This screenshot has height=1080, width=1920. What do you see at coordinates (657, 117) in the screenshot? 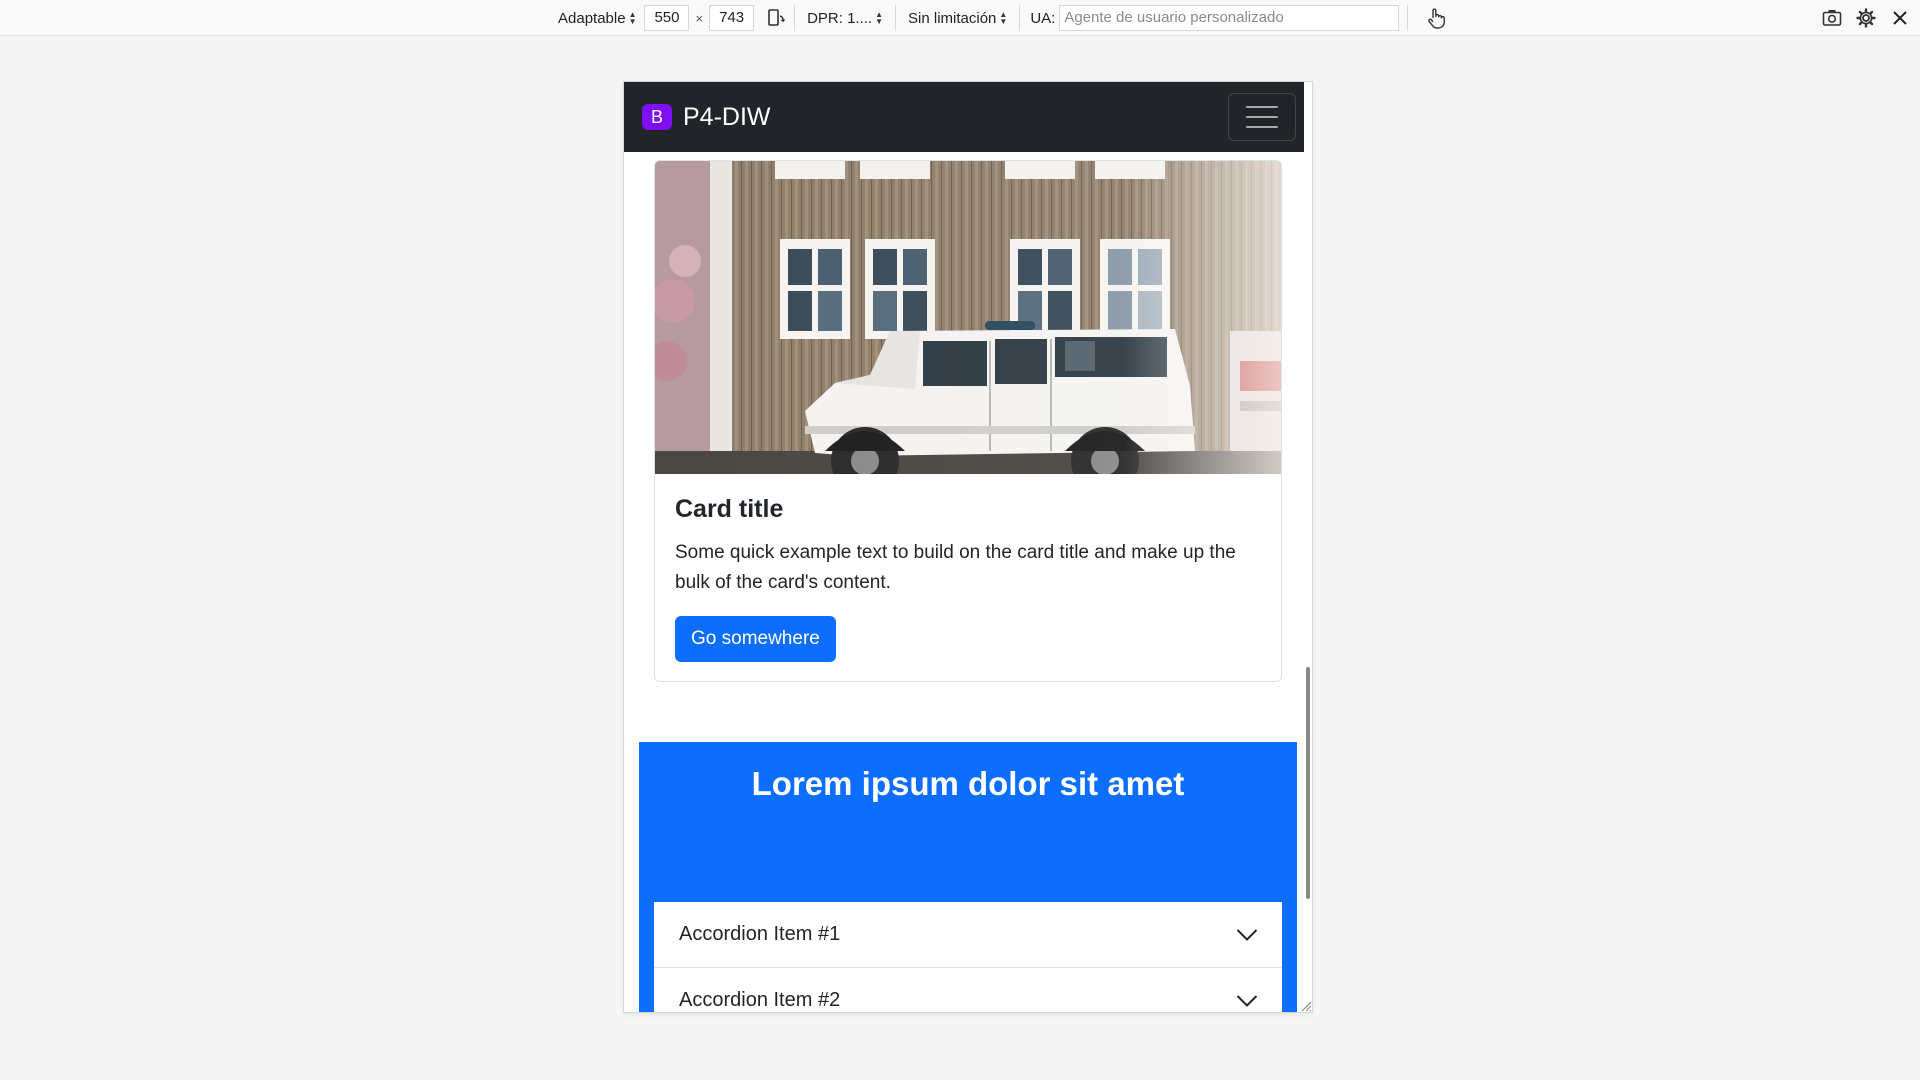
I see `bootstrap-logo-icon: B` at bounding box center [657, 117].